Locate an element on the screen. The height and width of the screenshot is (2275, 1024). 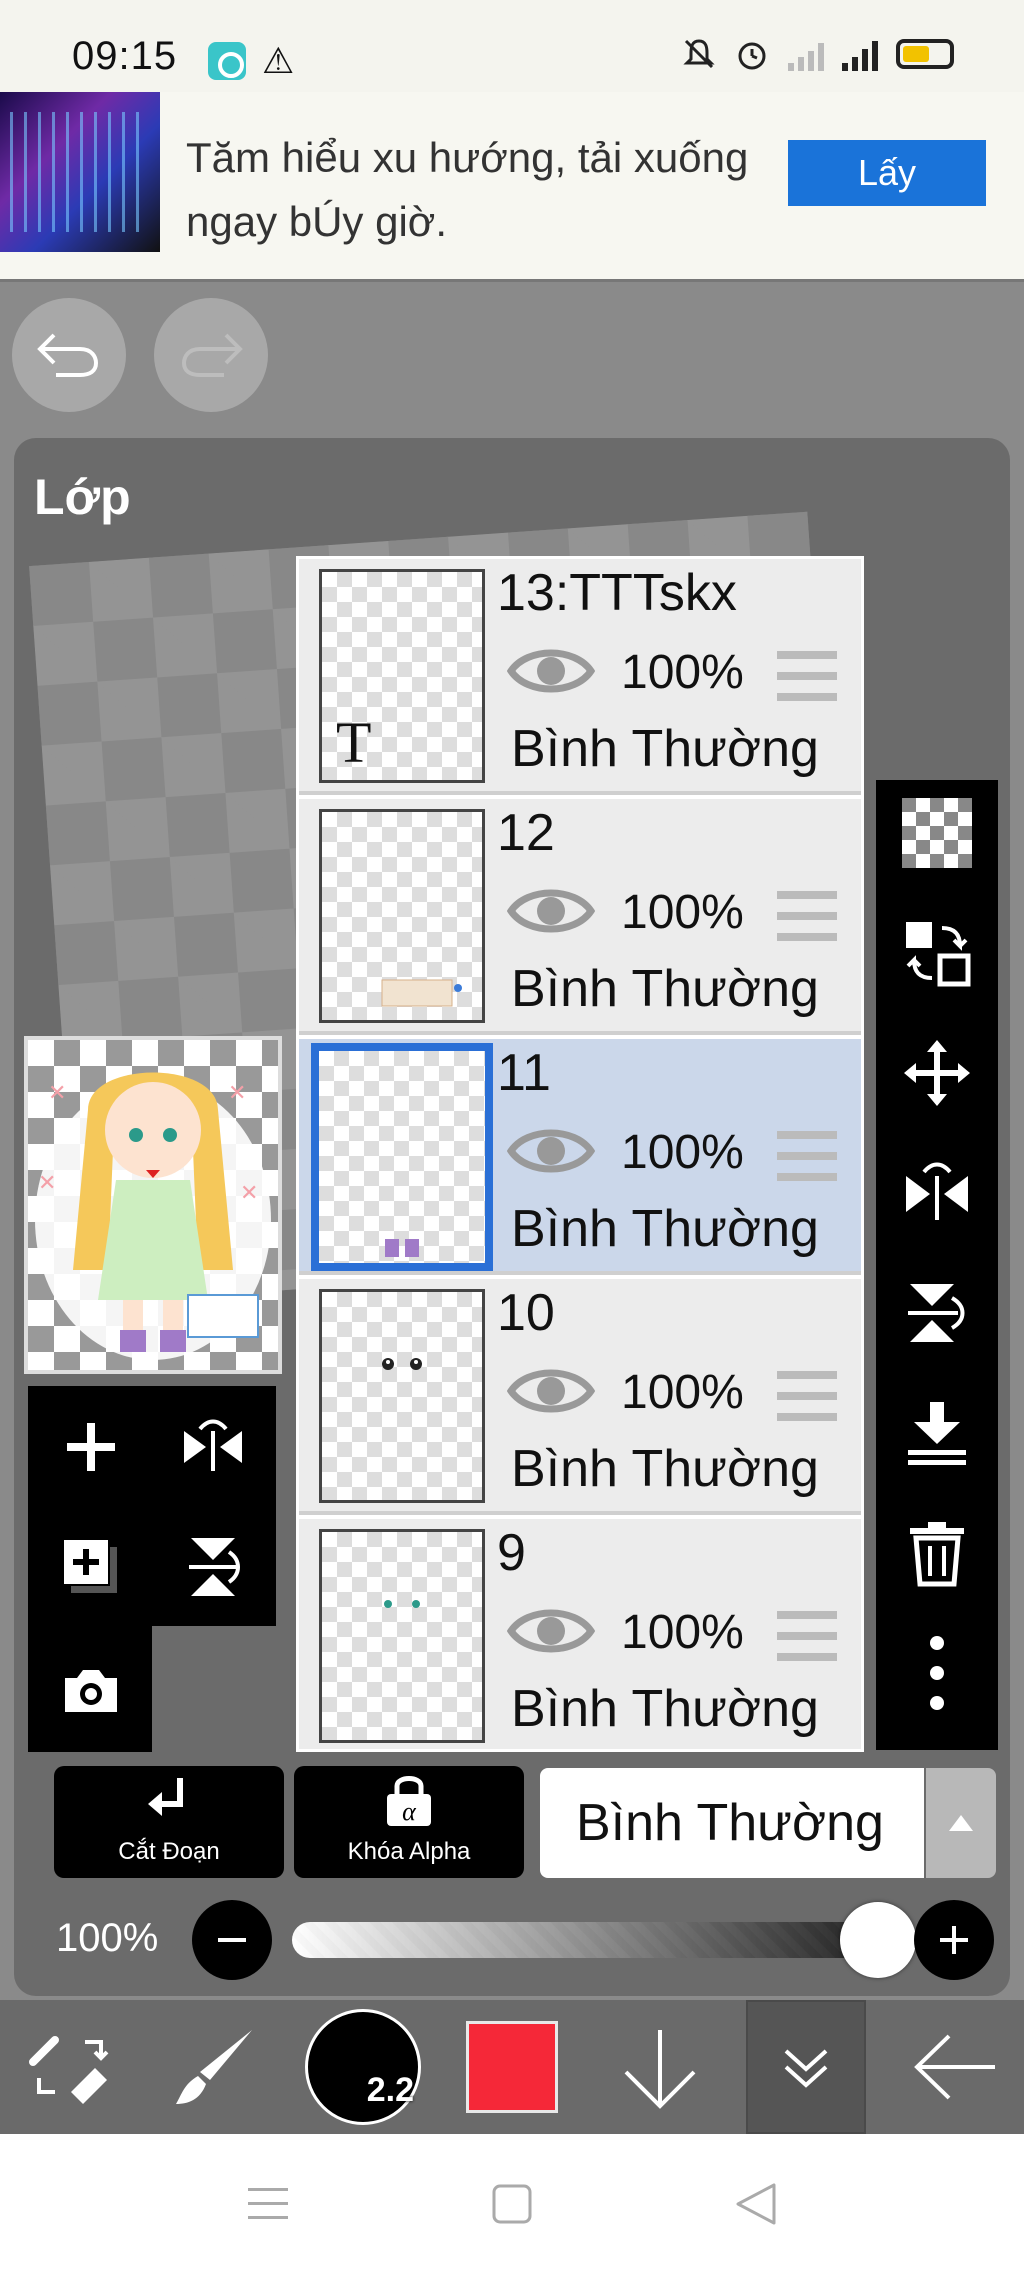
home-nav-button is located at coordinates (512, 2204).